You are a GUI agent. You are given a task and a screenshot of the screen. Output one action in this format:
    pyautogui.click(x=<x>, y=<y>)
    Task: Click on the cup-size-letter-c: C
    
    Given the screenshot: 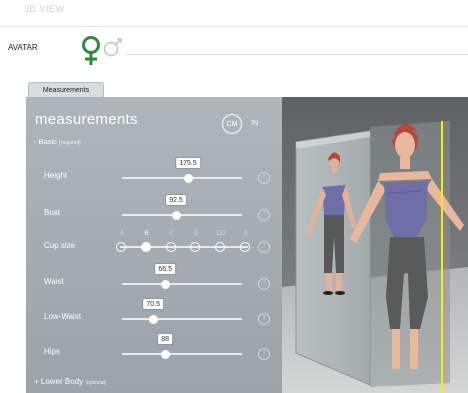 What is the action you would take?
    pyautogui.click(x=171, y=234)
    